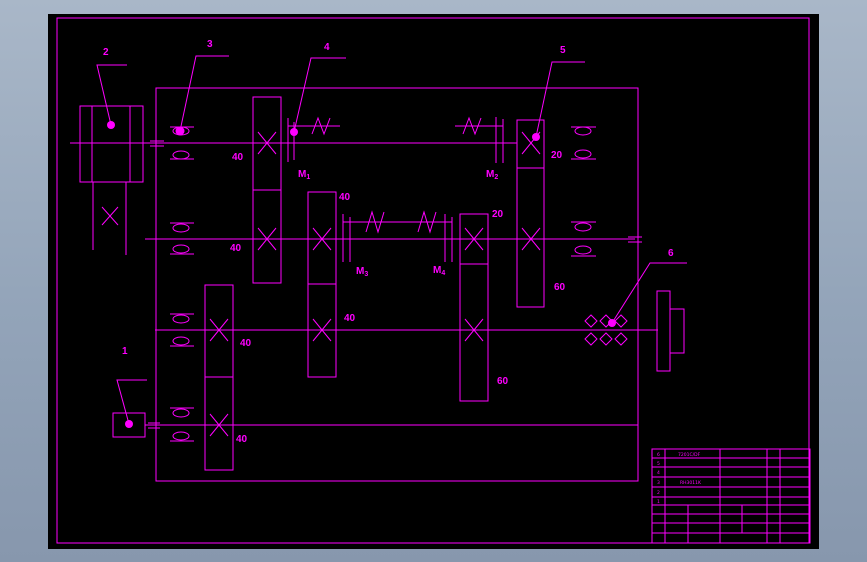  Describe the element at coordinates (689, 455) in the screenshot. I see `tb-part-code: 7201C/DF` at that location.